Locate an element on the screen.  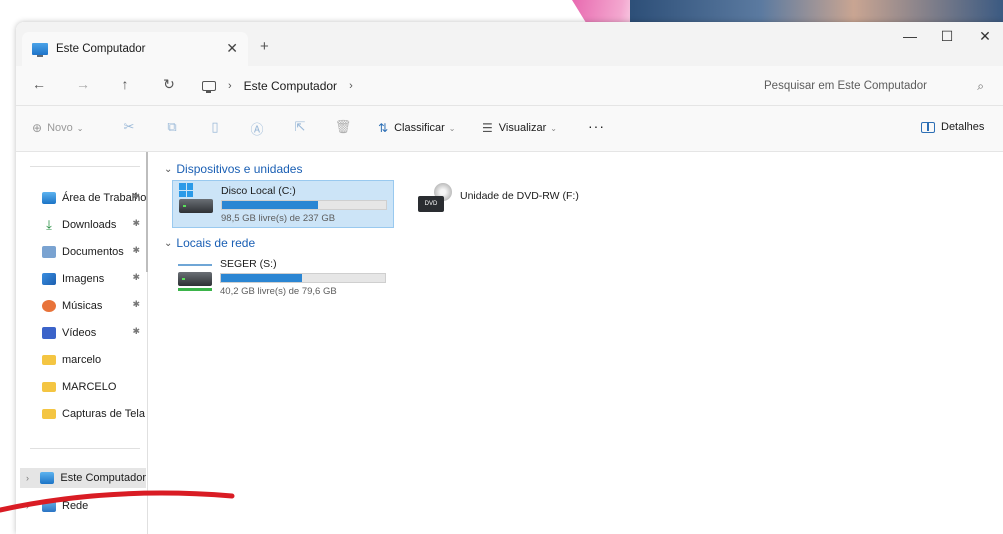
rename-icon: Ⓐ is located at coordinates (257, 128).